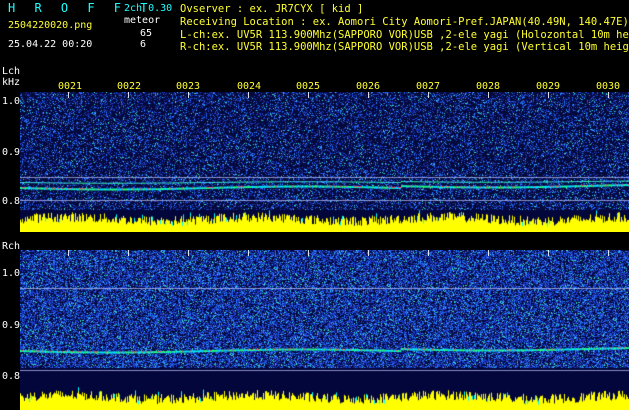 The image size is (629, 410). Describe the element at coordinates (11, 82) in the screenshot. I see `lch-unit-label: kHz` at that location.